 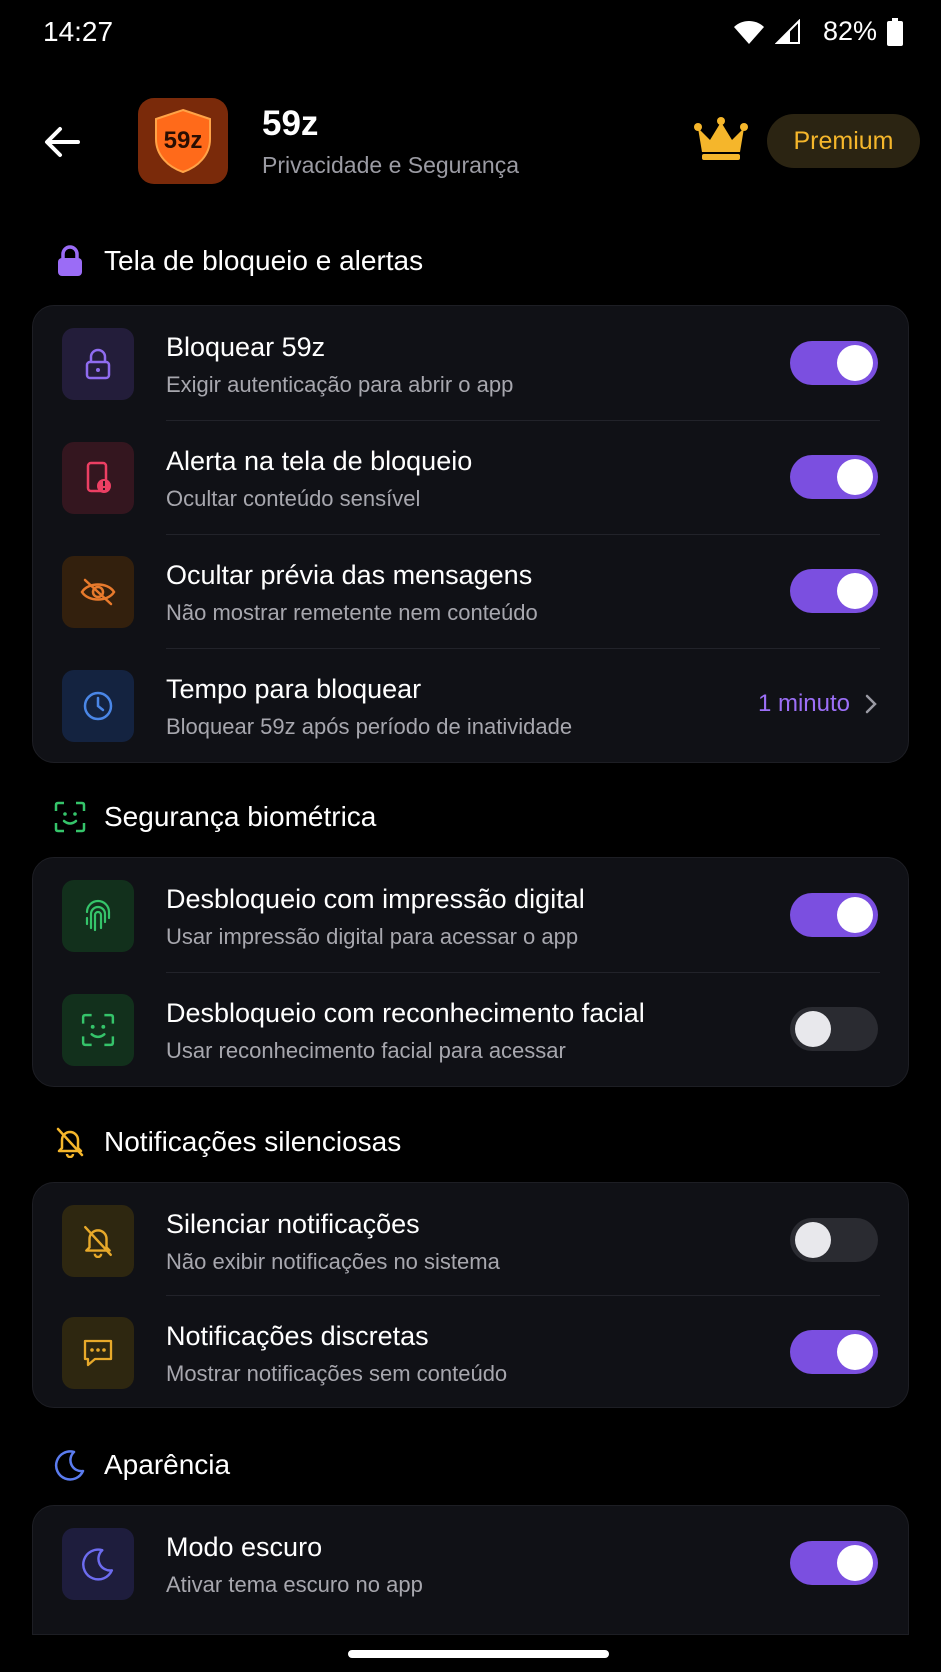 What do you see at coordinates (78, 31) in the screenshot?
I see `status-time: 14:27` at bounding box center [78, 31].